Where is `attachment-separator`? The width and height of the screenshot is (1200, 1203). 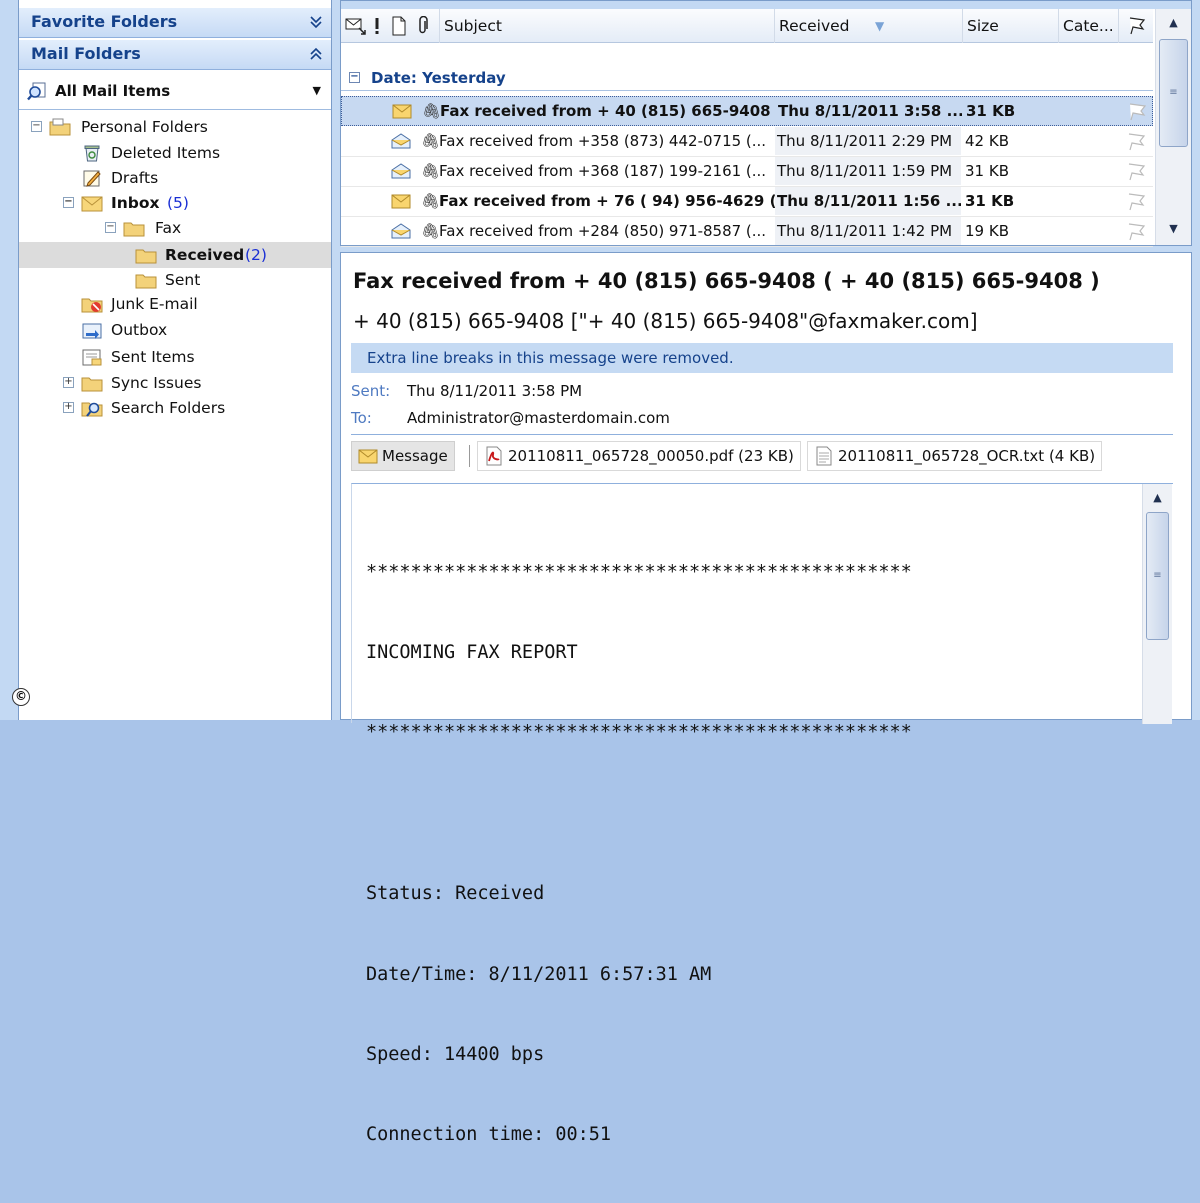 attachment-separator is located at coordinates (469, 456).